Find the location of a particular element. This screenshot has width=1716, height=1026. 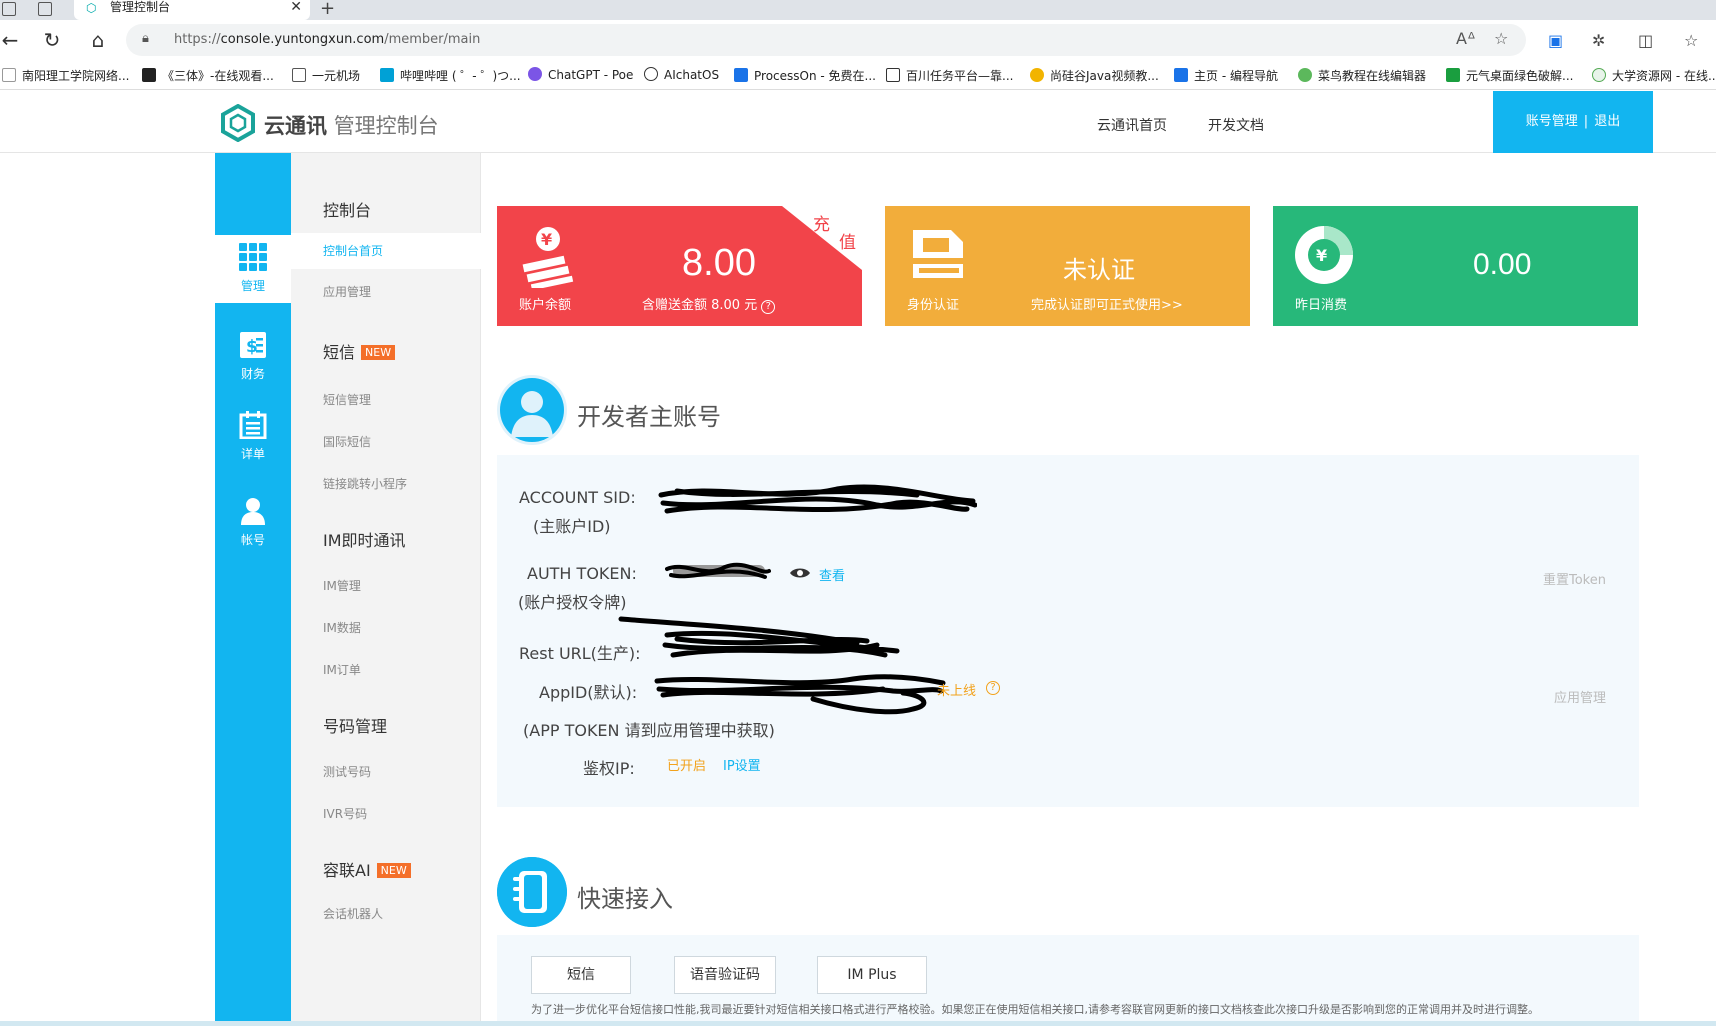

rail-label: 财务 is located at coordinates (252, 374).